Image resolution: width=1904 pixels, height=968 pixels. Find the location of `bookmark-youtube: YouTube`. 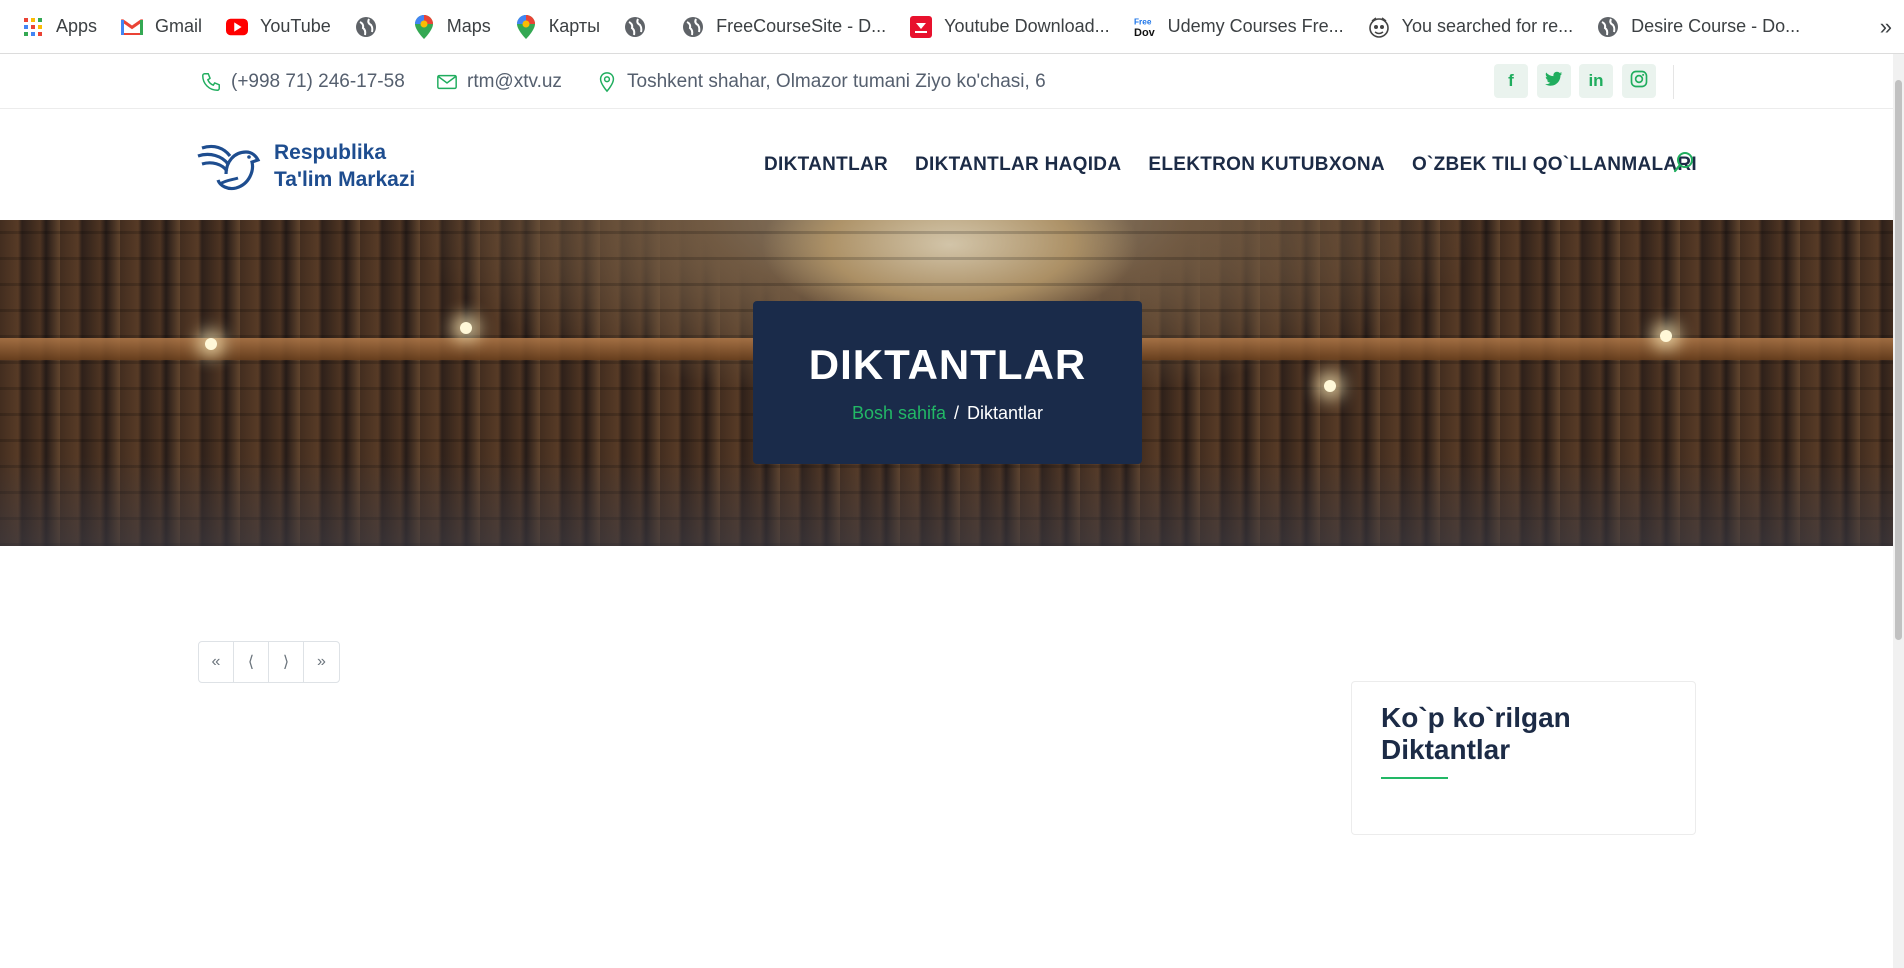

bookmark-youtube: YouTube is located at coordinates (278, 27).